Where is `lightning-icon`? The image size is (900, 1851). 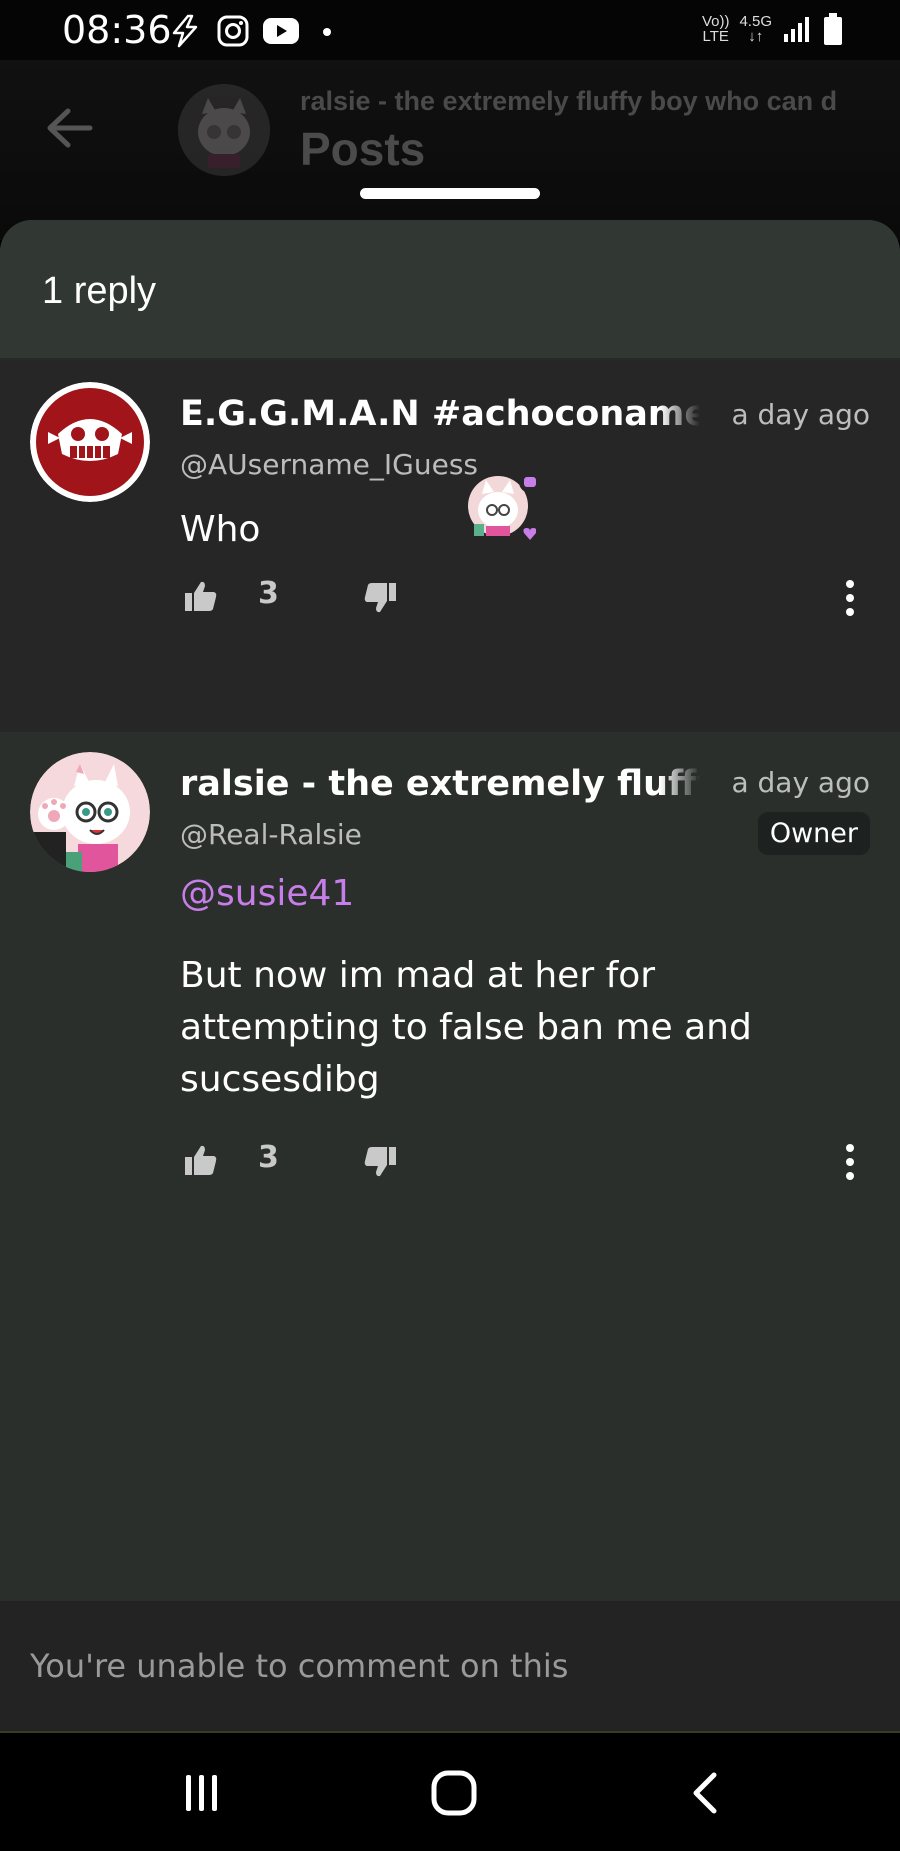 lightning-icon is located at coordinates (185, 31).